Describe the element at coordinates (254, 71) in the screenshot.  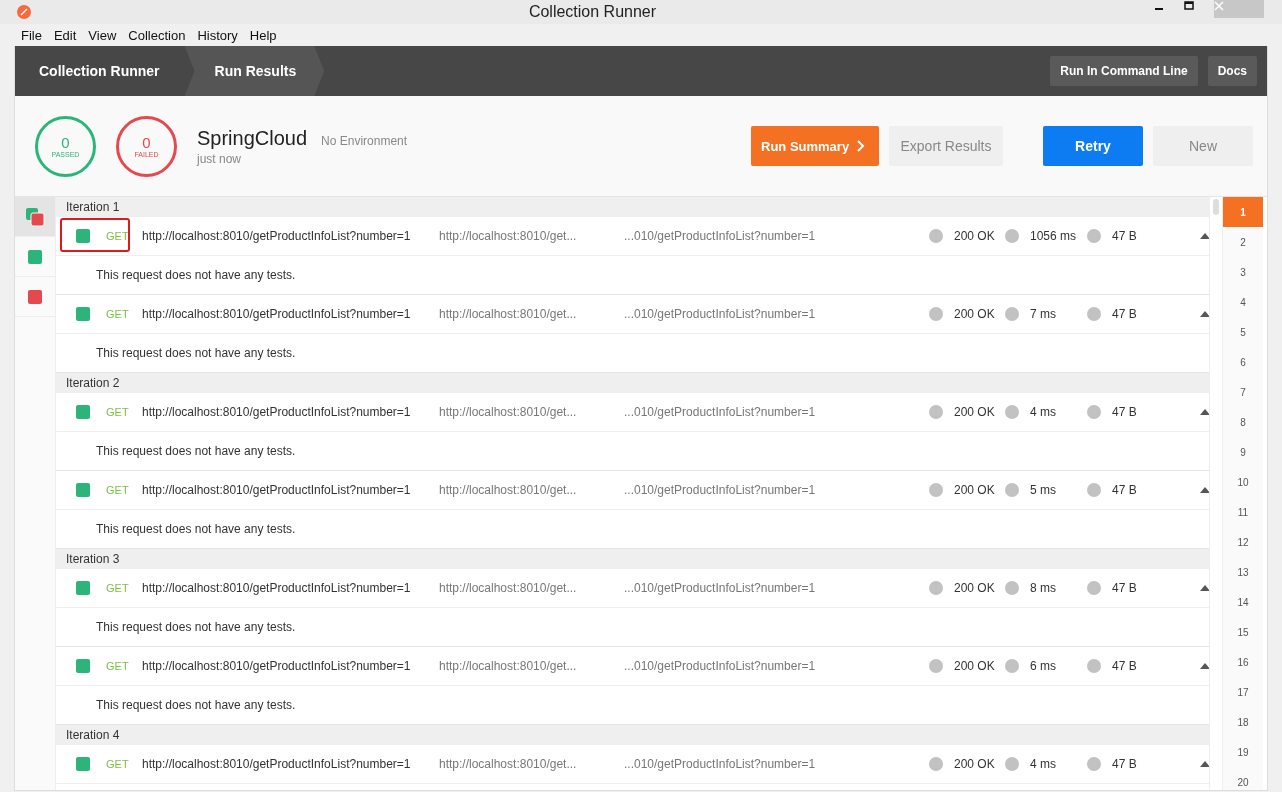
I see `breadcrumb-tab: Run Results` at that location.